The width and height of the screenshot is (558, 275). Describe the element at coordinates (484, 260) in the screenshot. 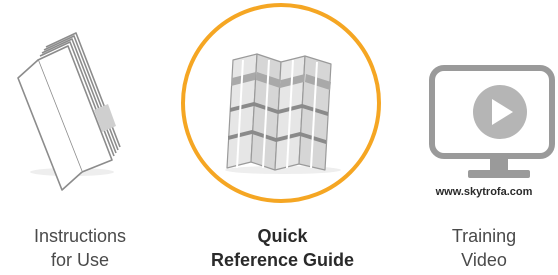

I see `training-caption-line-2: Video` at that location.